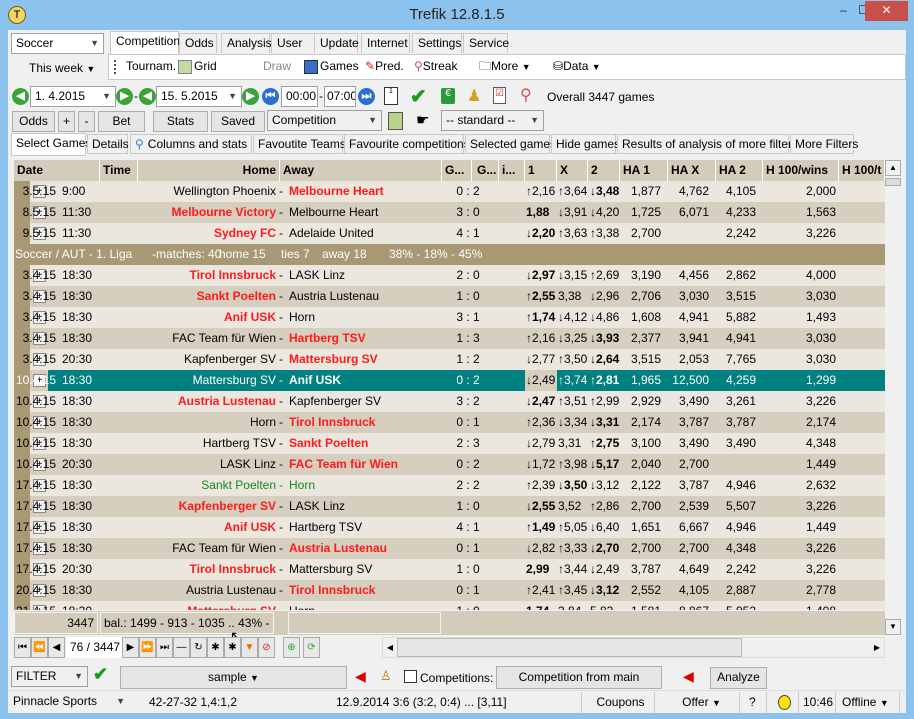 Image resolution: width=914 pixels, height=719 pixels. Describe the element at coordinates (386, 676) in the screenshot. I see `alarm-icon: ♙` at that location.